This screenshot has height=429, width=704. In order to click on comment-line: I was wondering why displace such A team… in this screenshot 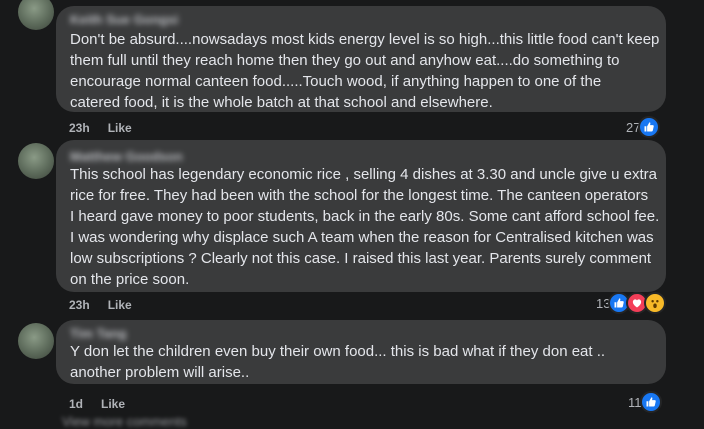, I will do `click(362, 237)`.